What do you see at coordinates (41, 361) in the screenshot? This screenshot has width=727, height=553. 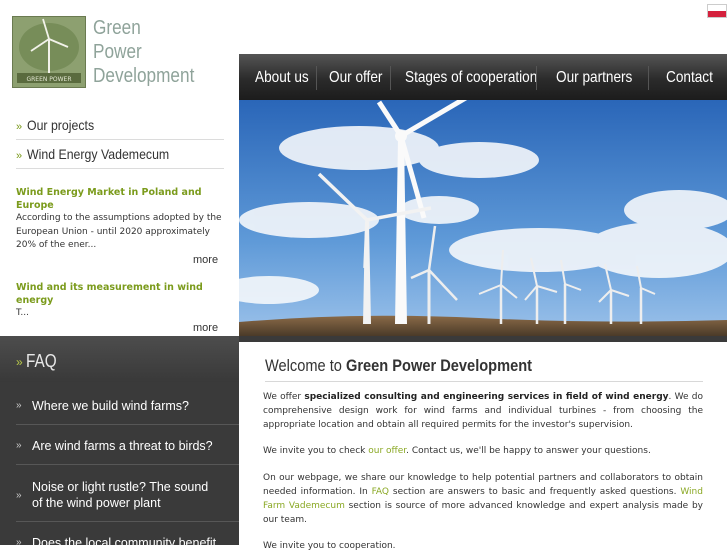 I see `faq-title: FAQ` at bounding box center [41, 361].